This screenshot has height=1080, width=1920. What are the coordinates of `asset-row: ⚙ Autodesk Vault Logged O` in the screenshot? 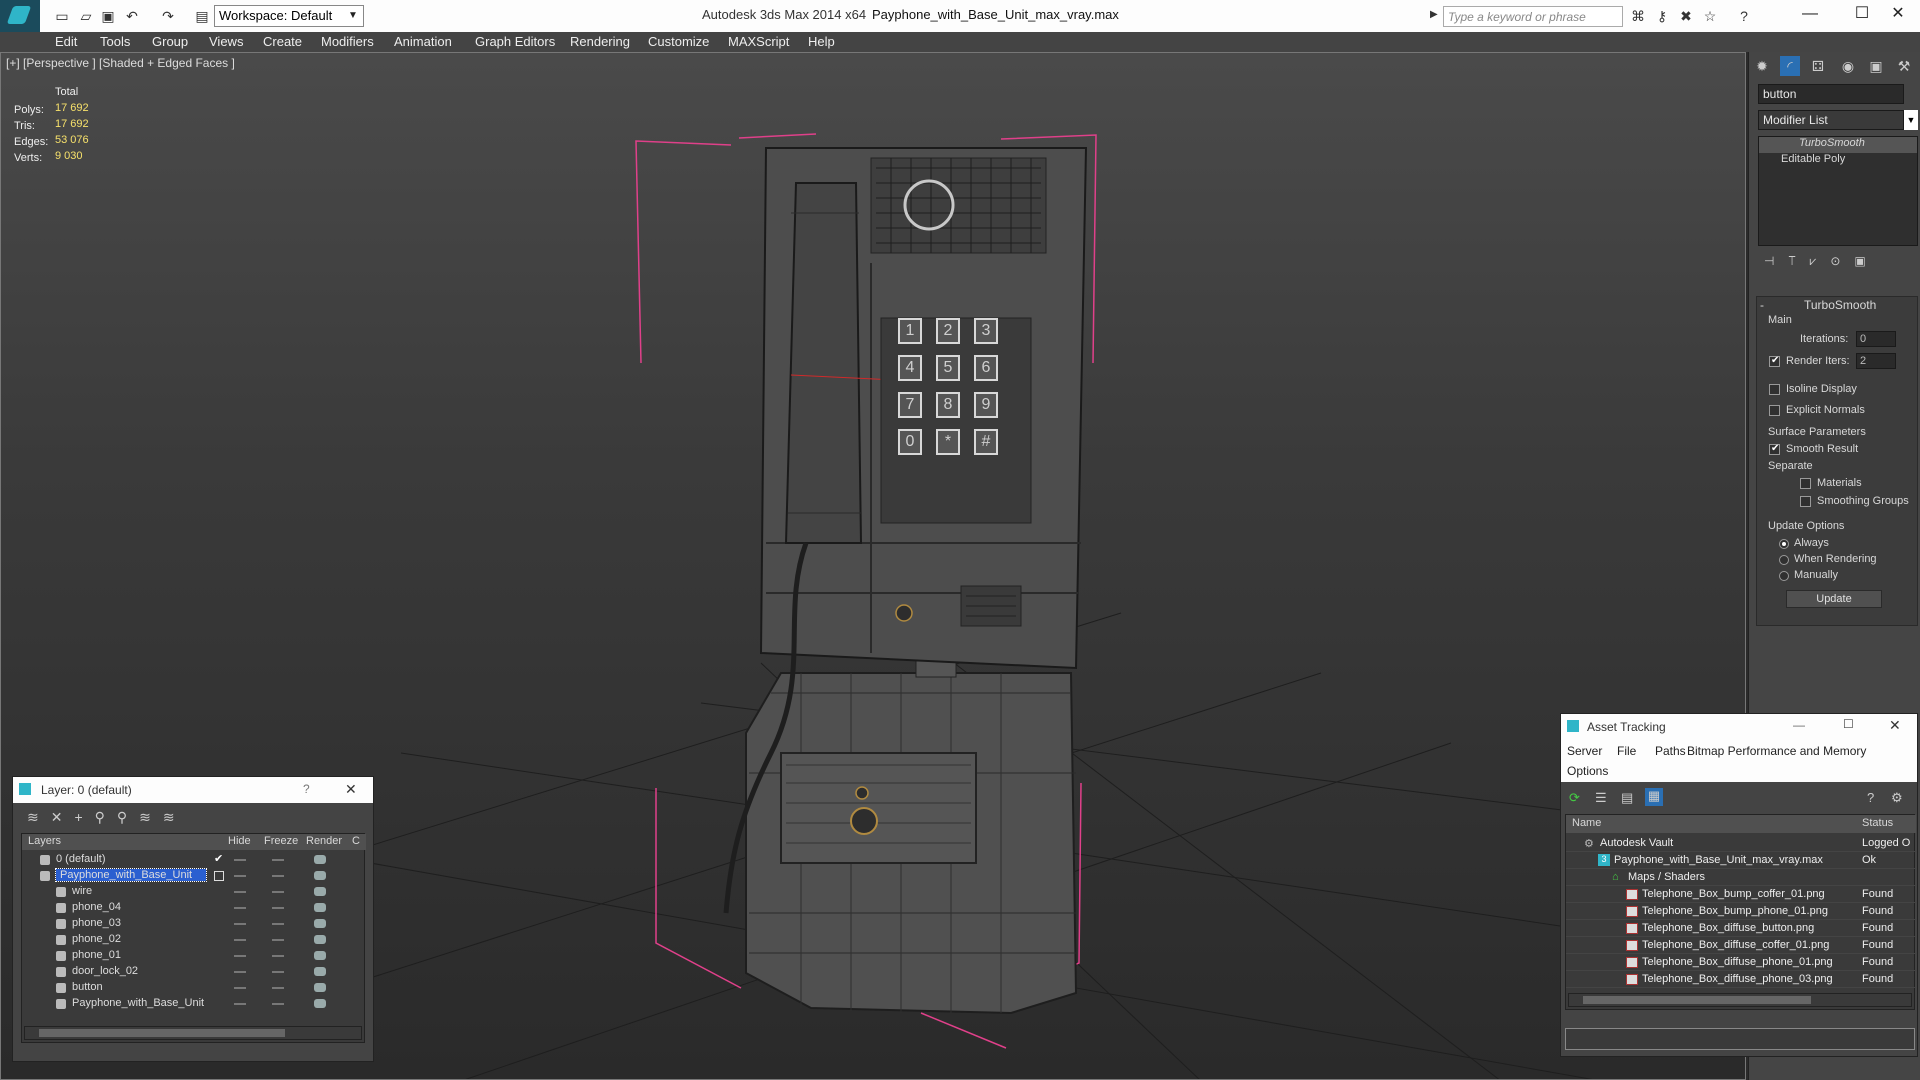 It's located at (1741, 843).